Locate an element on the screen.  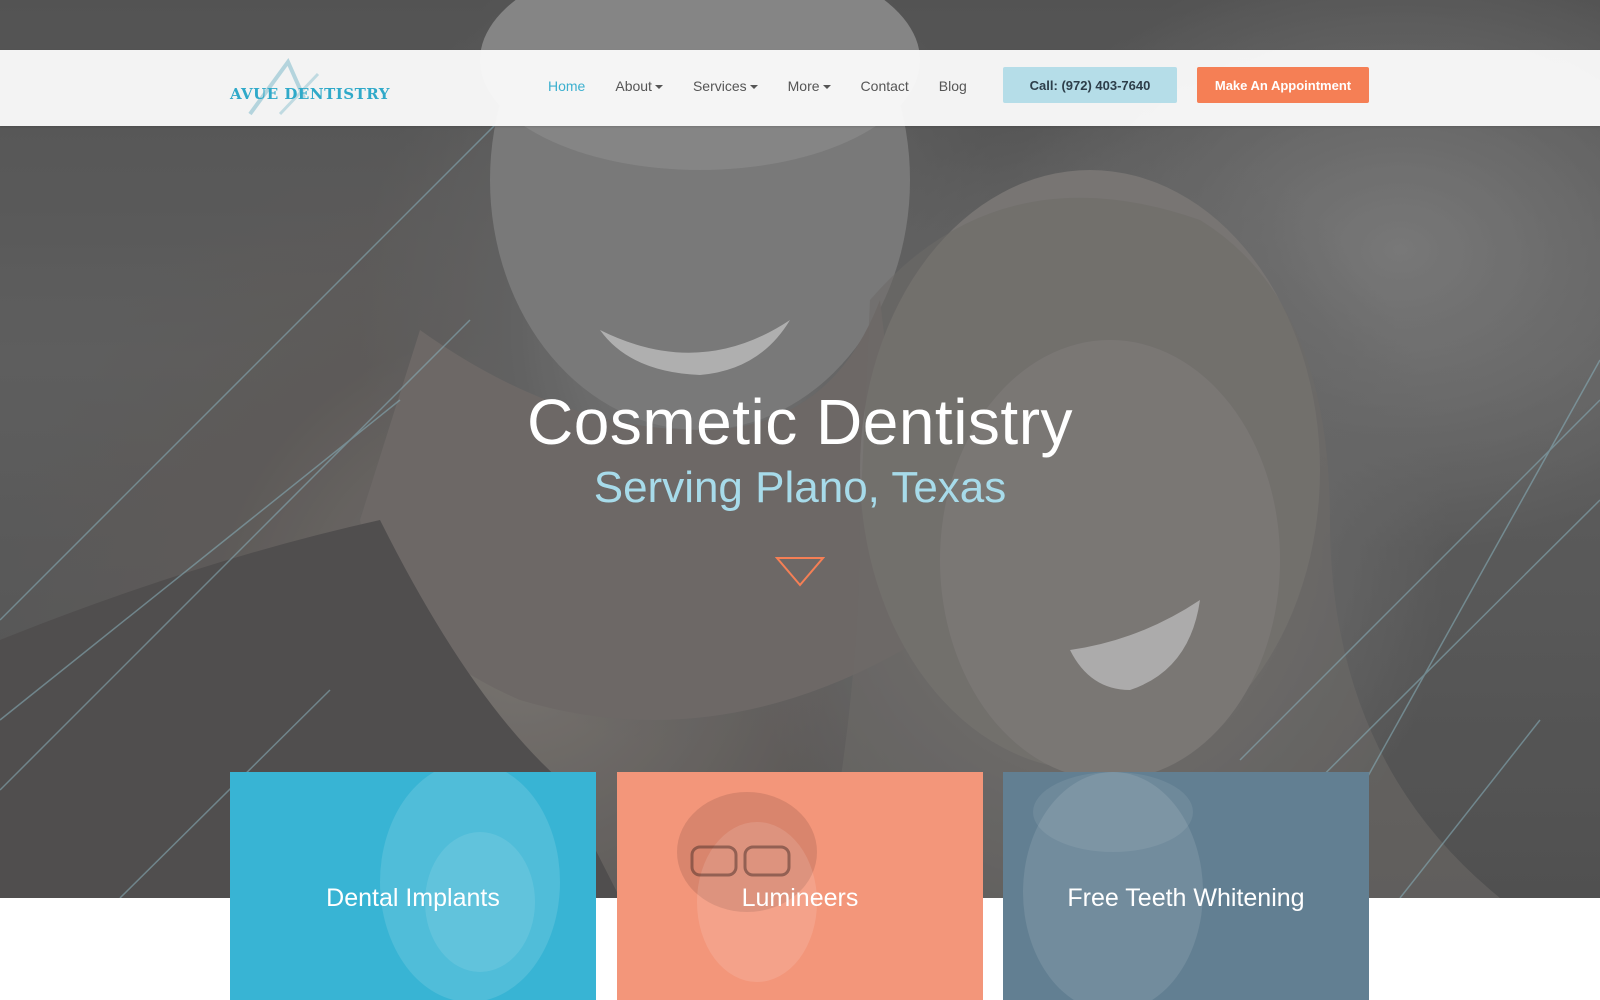
nav-contact-label: Contact is located at coordinates (884, 86).